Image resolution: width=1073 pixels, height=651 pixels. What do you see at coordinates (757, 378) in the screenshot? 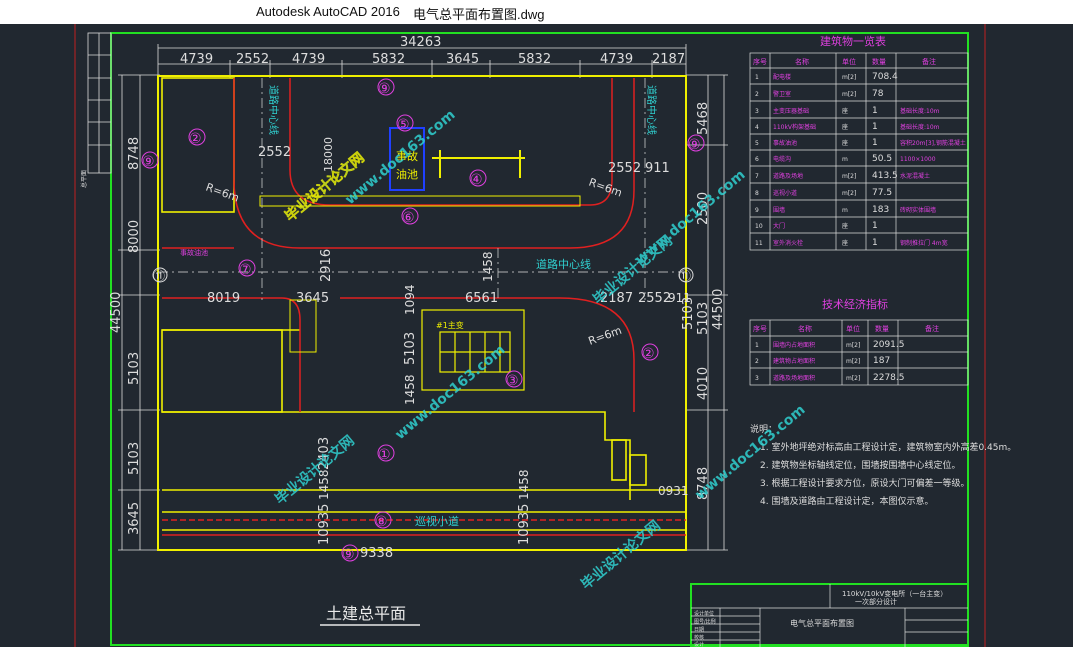
I see `tt-cell: 3` at bounding box center [757, 378].